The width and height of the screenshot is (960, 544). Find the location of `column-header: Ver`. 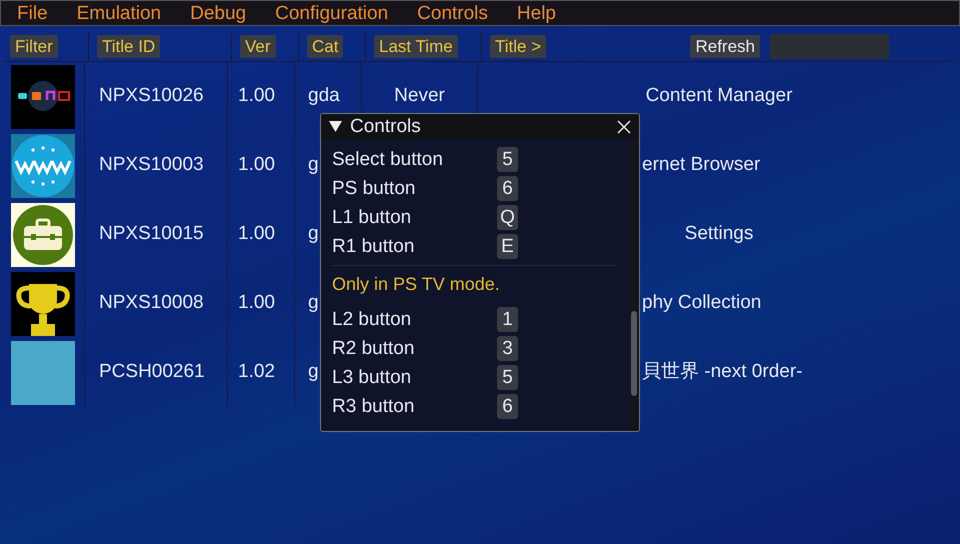

column-header: Ver is located at coordinates (258, 46).